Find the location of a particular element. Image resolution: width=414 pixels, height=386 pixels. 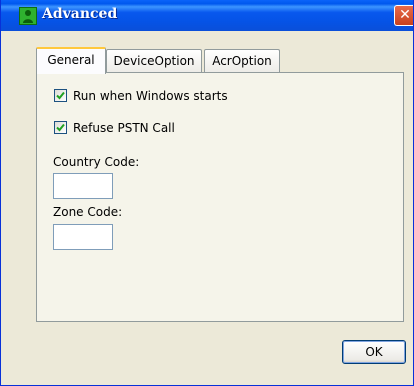

zone-code-label: Zone Code: is located at coordinates (88, 212).